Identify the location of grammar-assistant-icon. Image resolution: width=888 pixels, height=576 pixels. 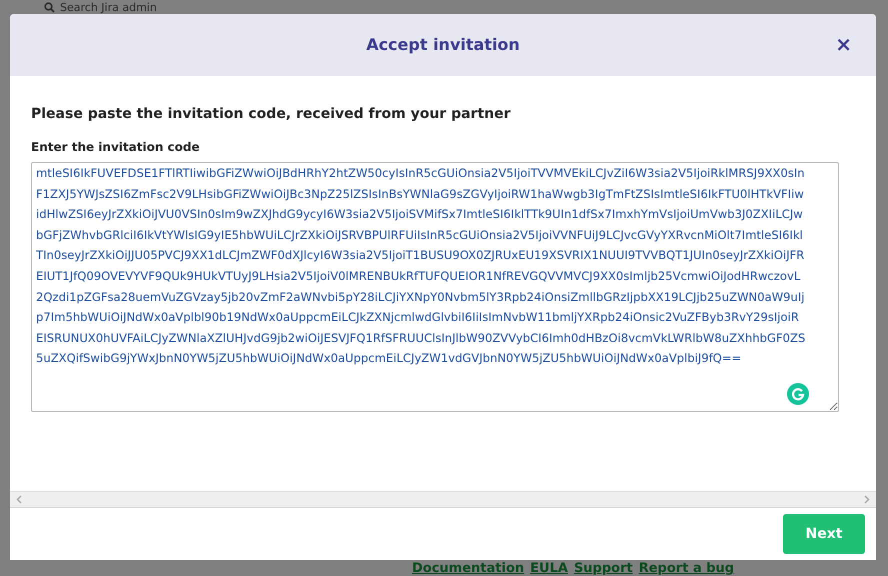
(798, 394).